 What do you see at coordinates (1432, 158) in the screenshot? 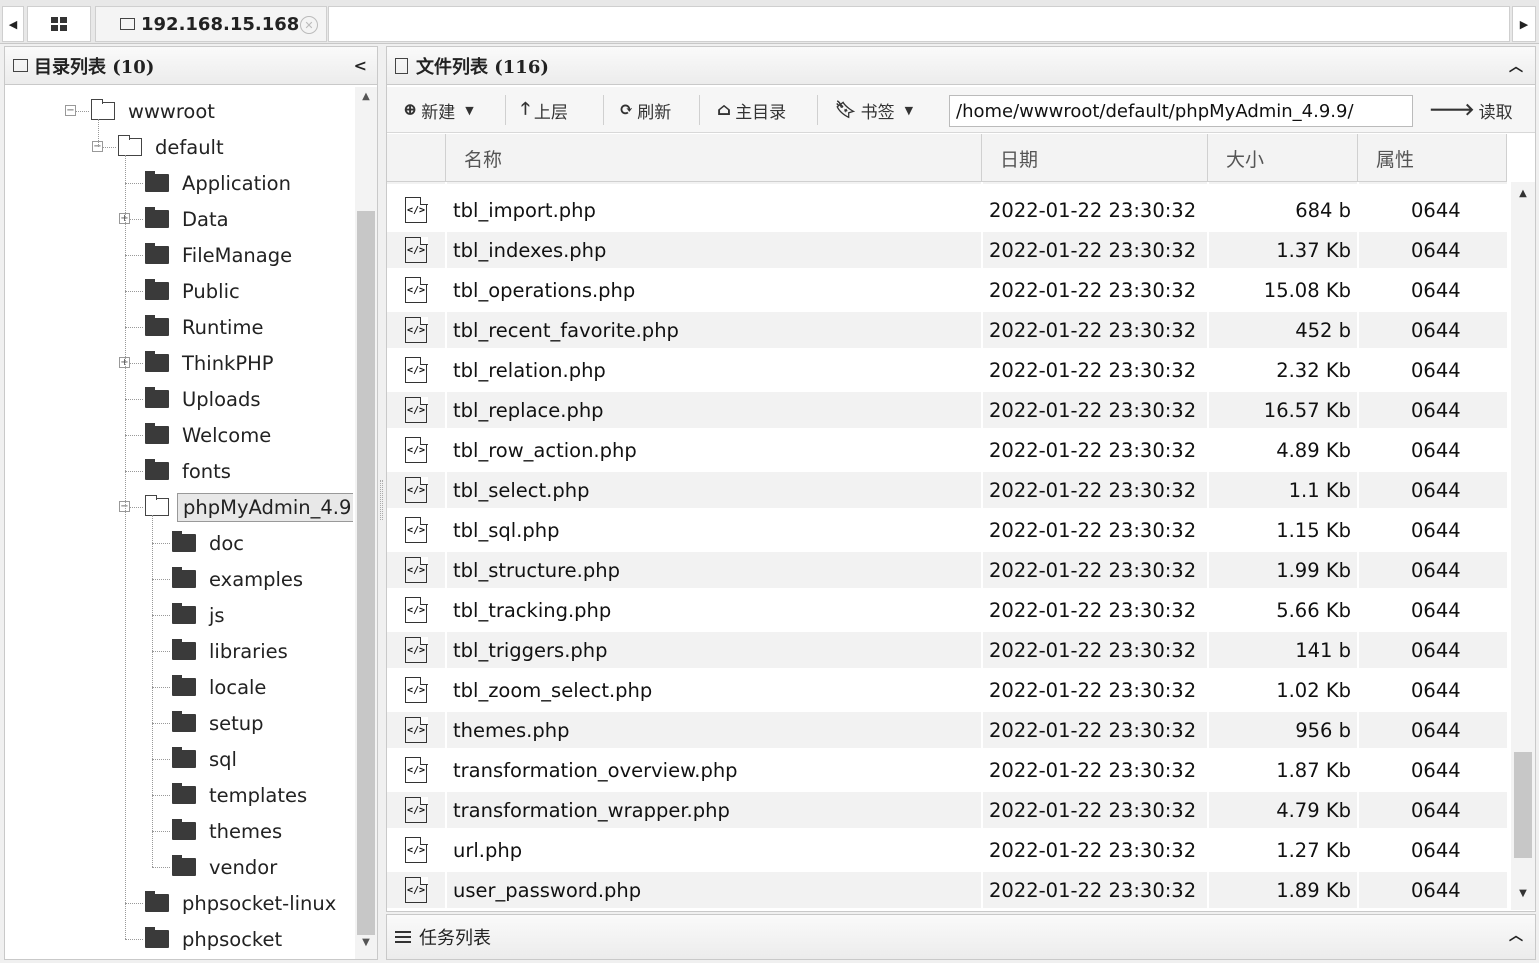
I see `column-header-attr: 属性` at bounding box center [1432, 158].